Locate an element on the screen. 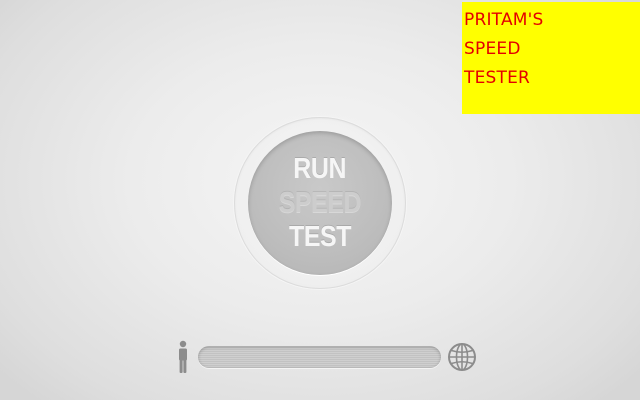 The width and height of the screenshot is (640, 400). brand-line-3: TESTER is located at coordinates (497, 78).